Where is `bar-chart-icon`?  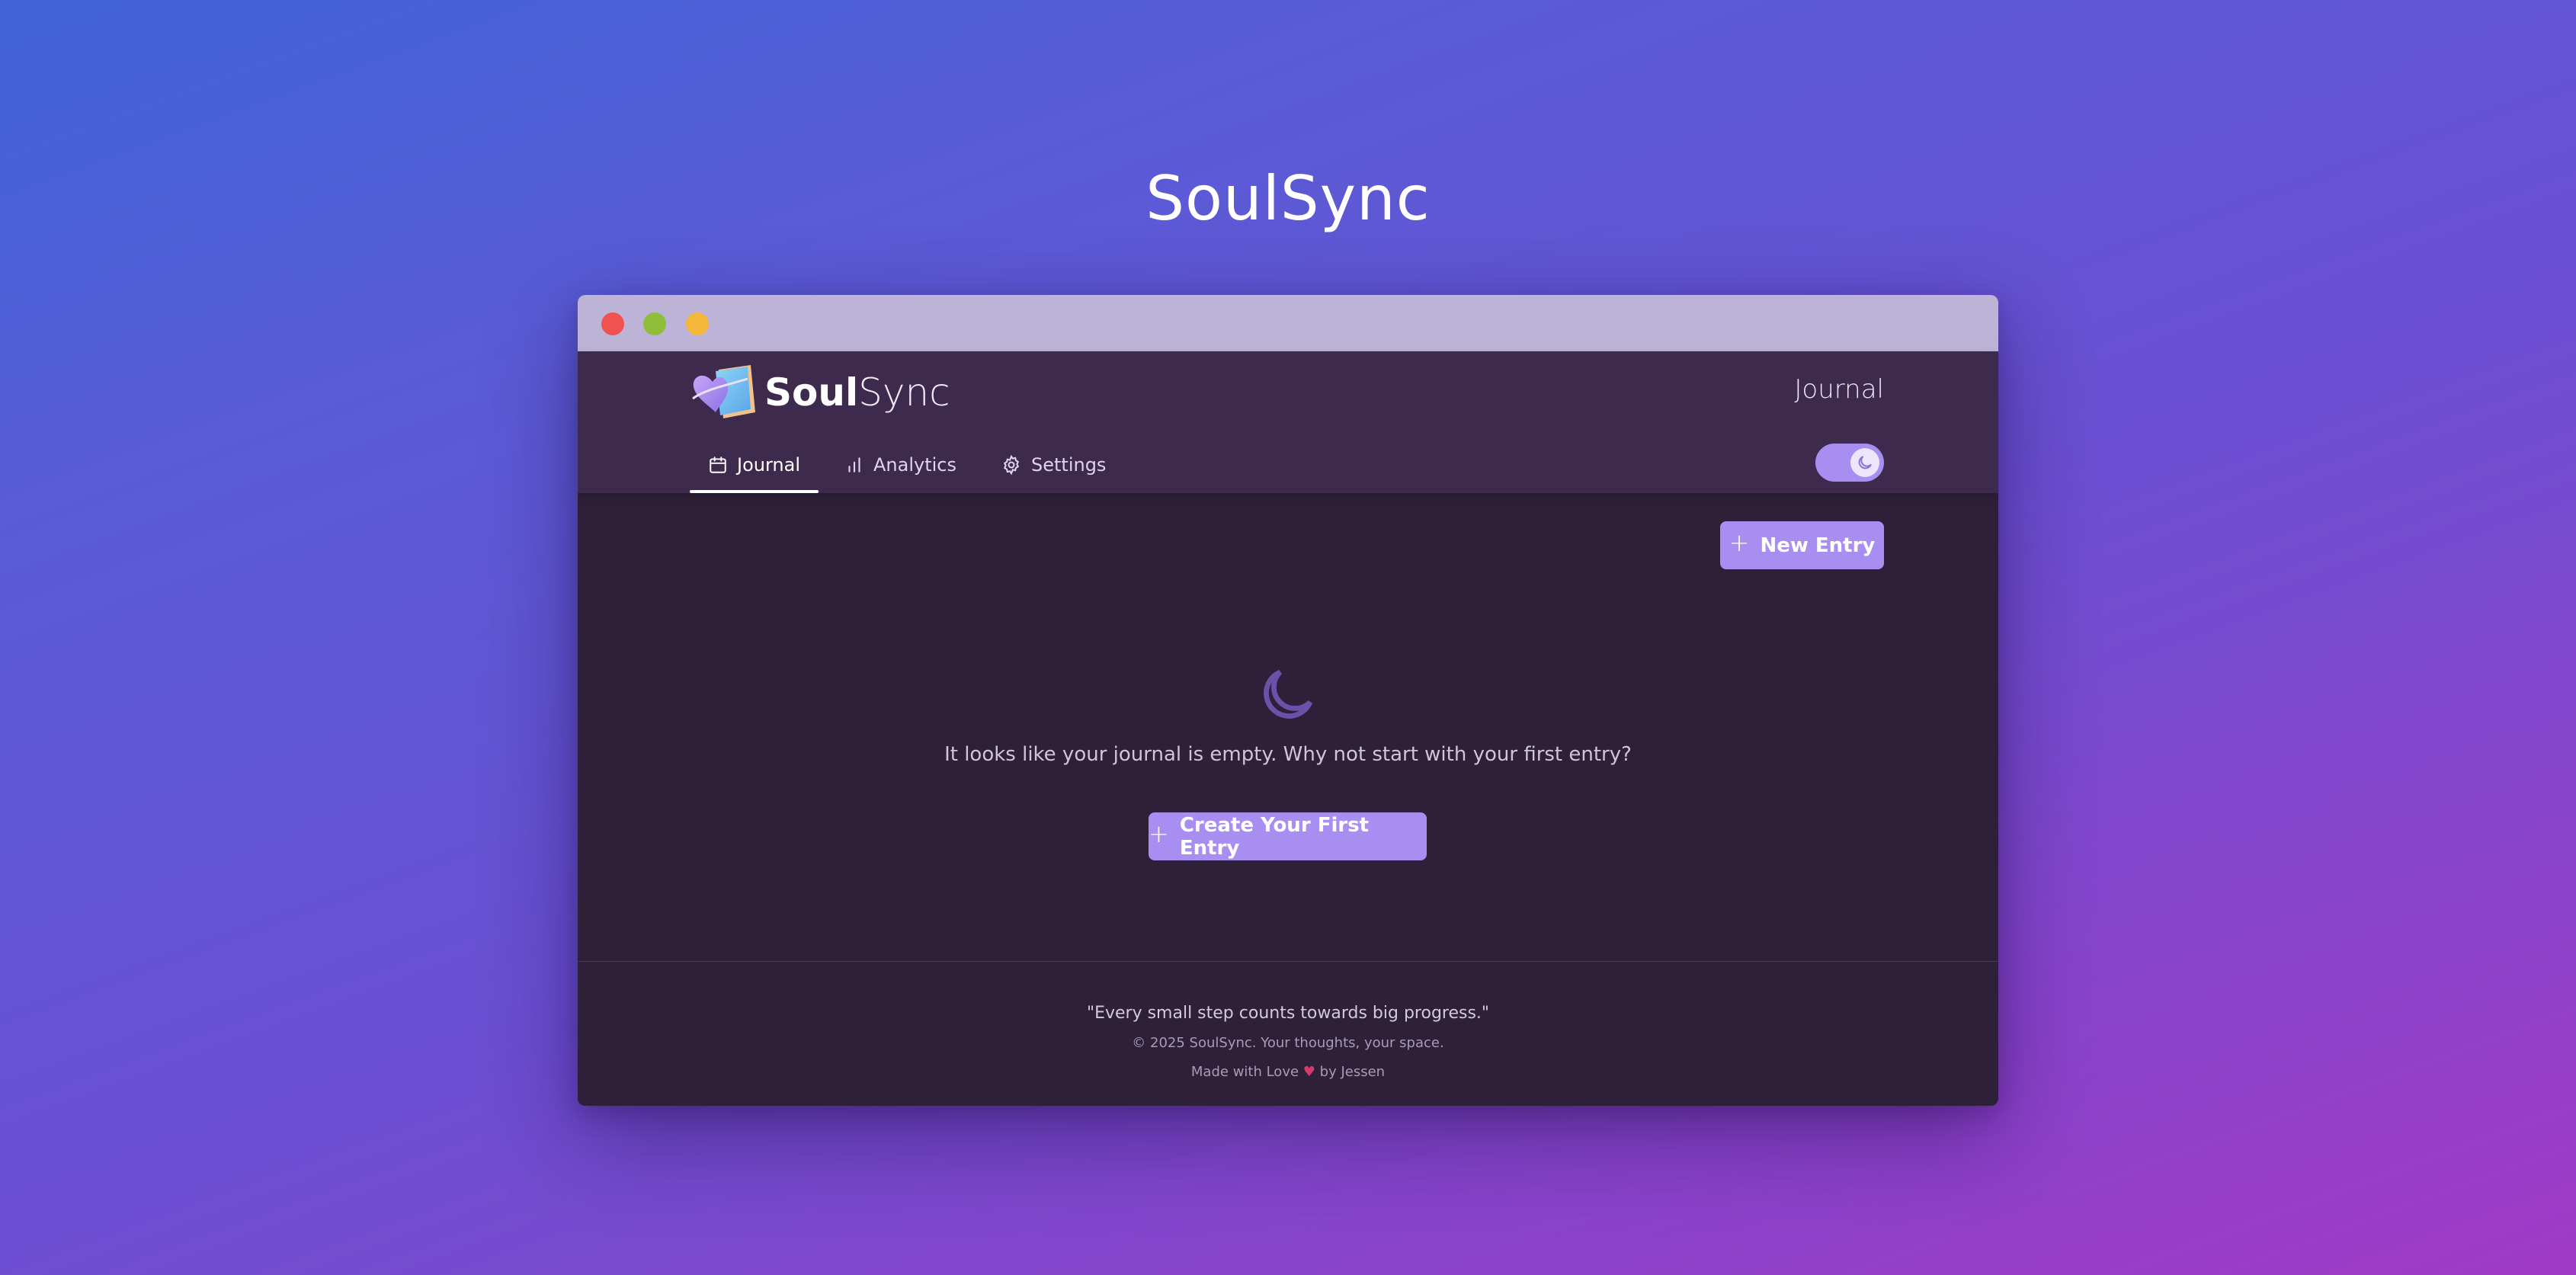
bar-chart-icon is located at coordinates (854, 465).